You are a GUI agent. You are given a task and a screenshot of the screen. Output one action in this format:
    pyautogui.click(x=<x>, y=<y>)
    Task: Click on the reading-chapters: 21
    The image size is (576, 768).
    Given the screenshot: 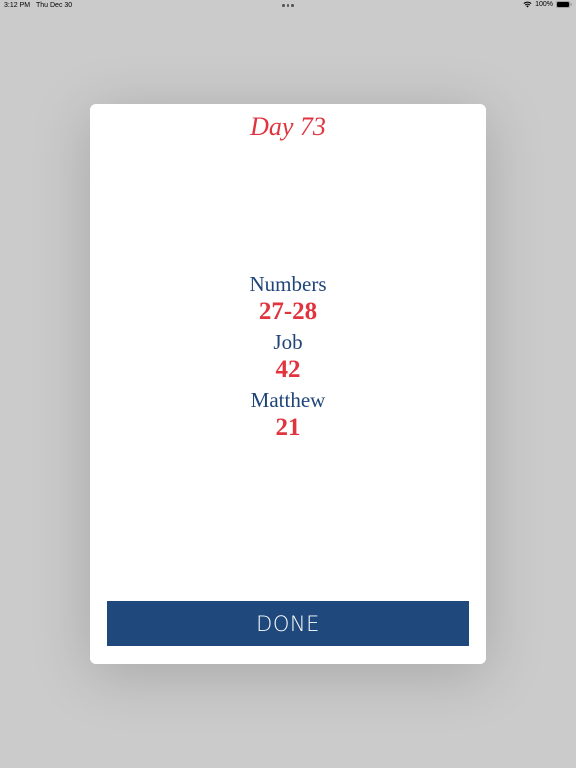 What is the action you would take?
    pyautogui.click(x=288, y=427)
    